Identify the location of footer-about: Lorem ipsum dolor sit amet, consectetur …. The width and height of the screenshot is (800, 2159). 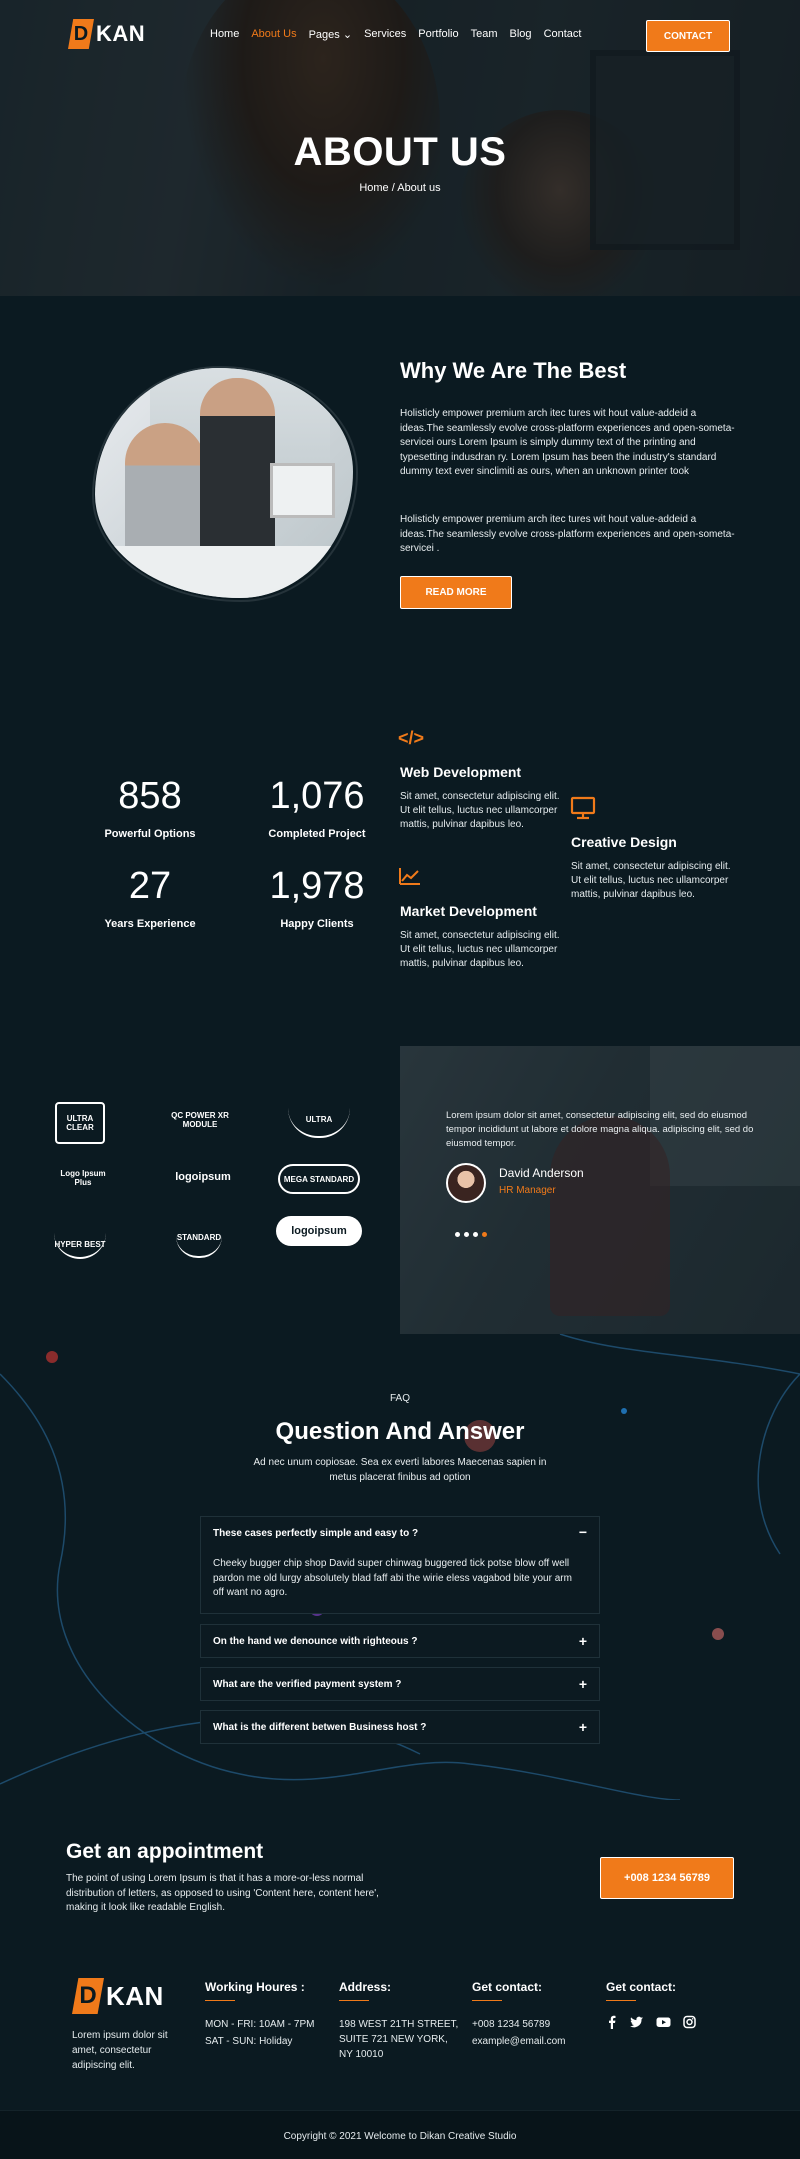
(120, 2050).